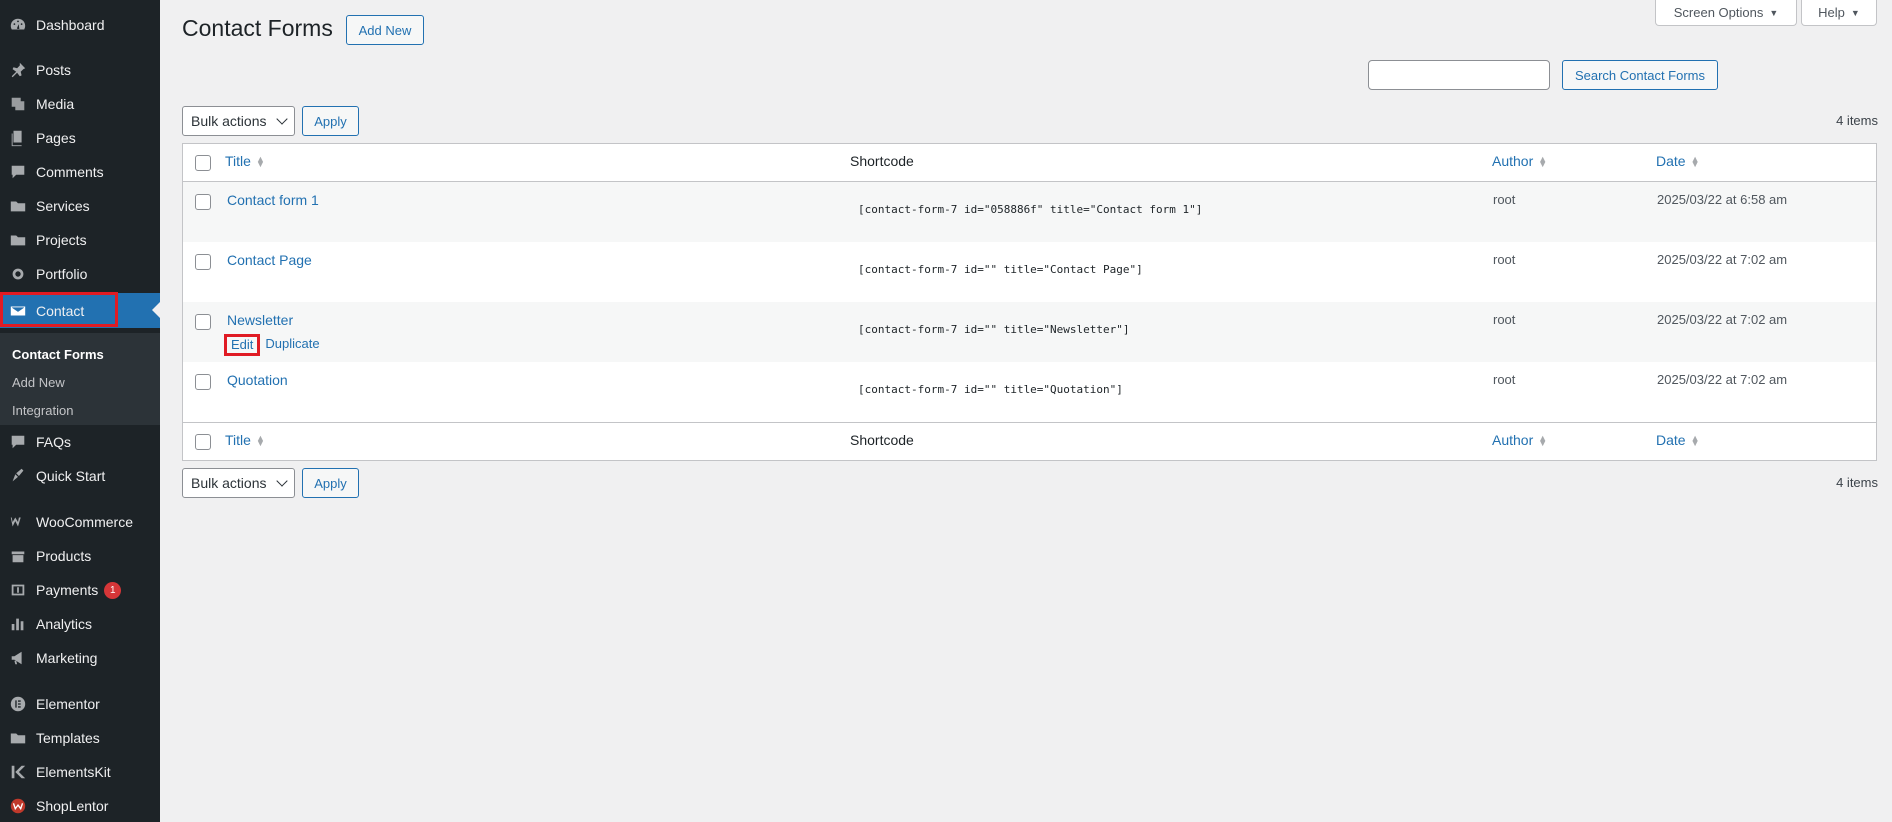 The image size is (1892, 822). Describe the element at coordinates (18, 311) in the screenshot. I see `mail-icon` at that location.